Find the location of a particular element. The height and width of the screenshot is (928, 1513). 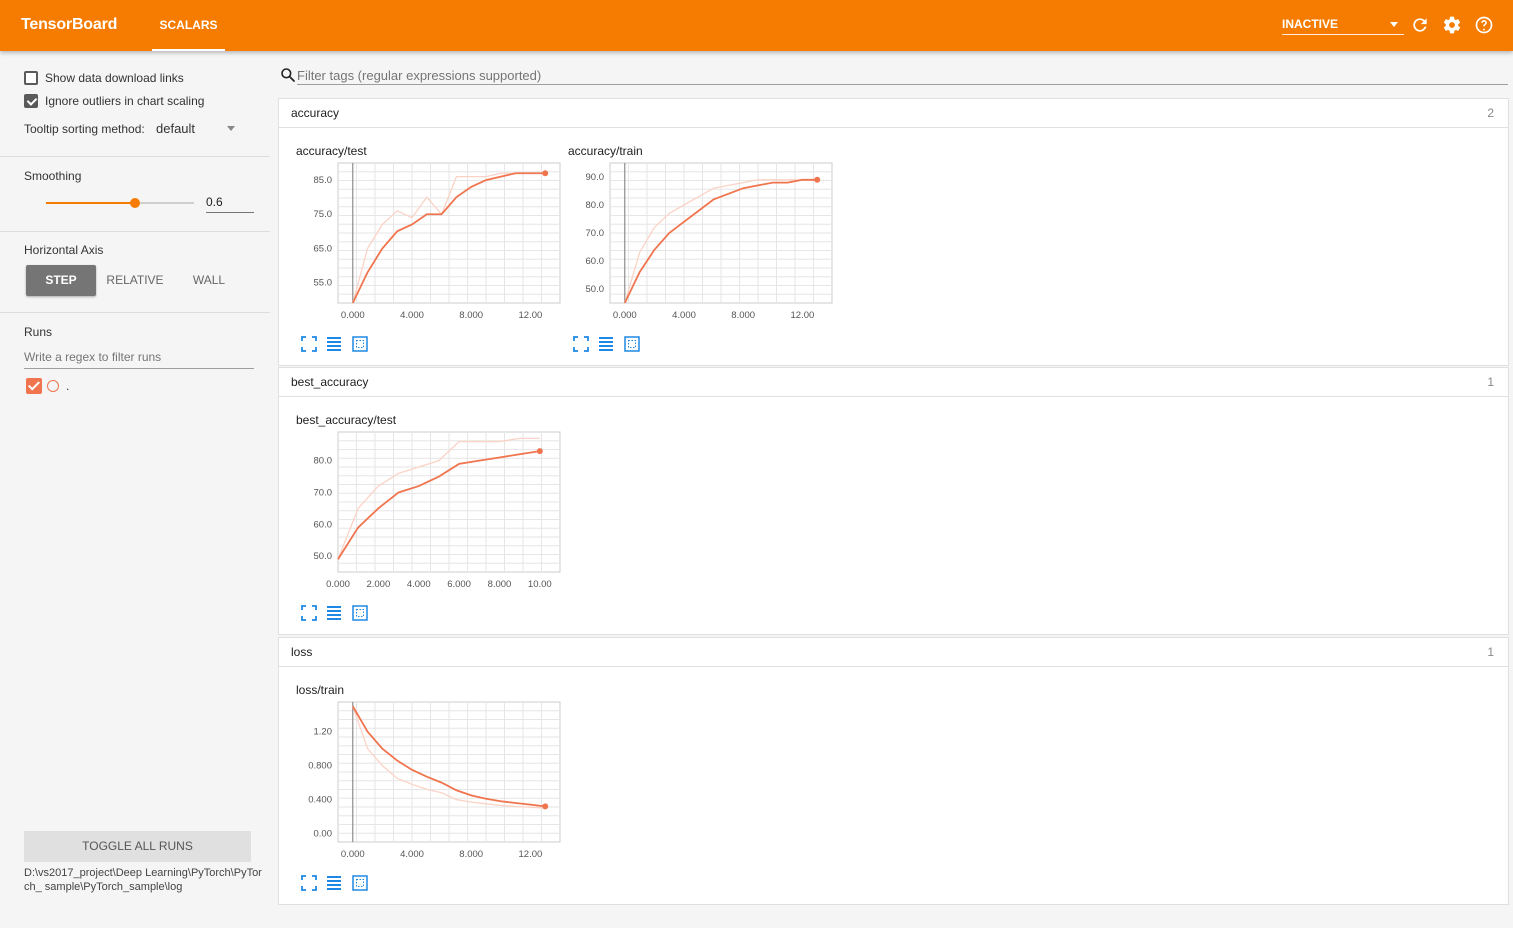

help-icon is located at coordinates (1484, 25).